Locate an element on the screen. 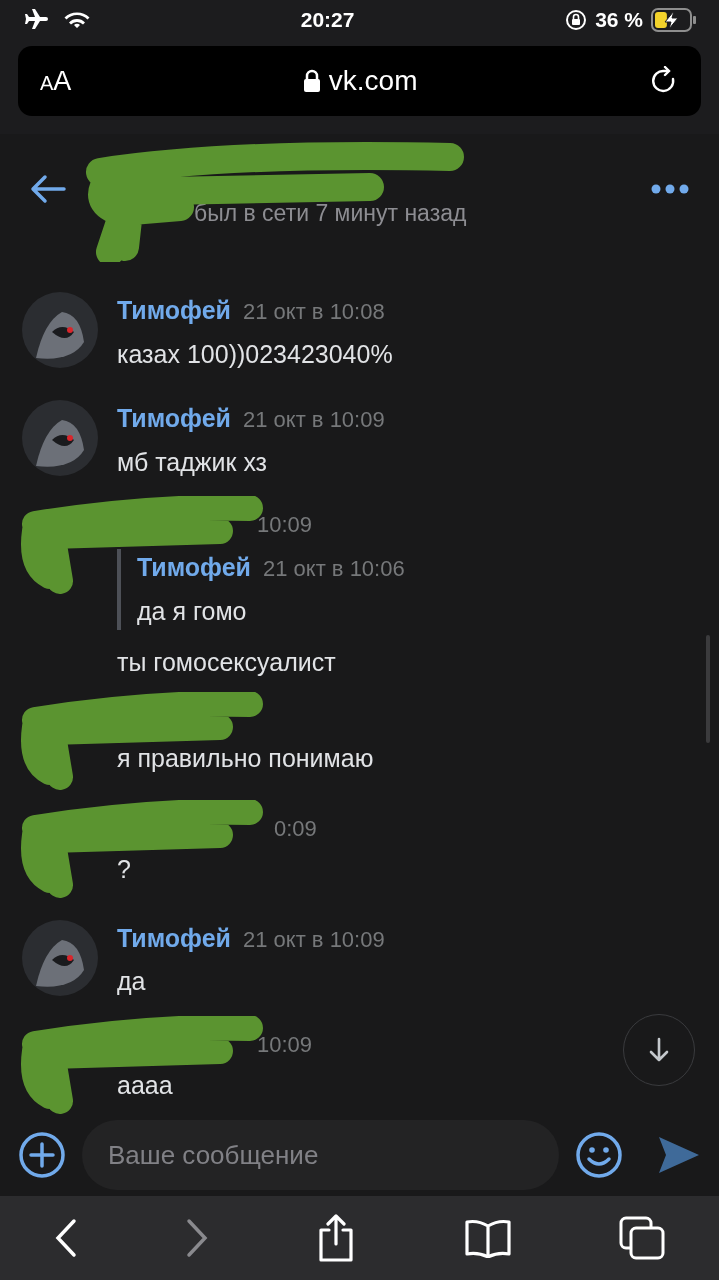  message-text: ты гомосексуалист is located at coordinates (227, 662).